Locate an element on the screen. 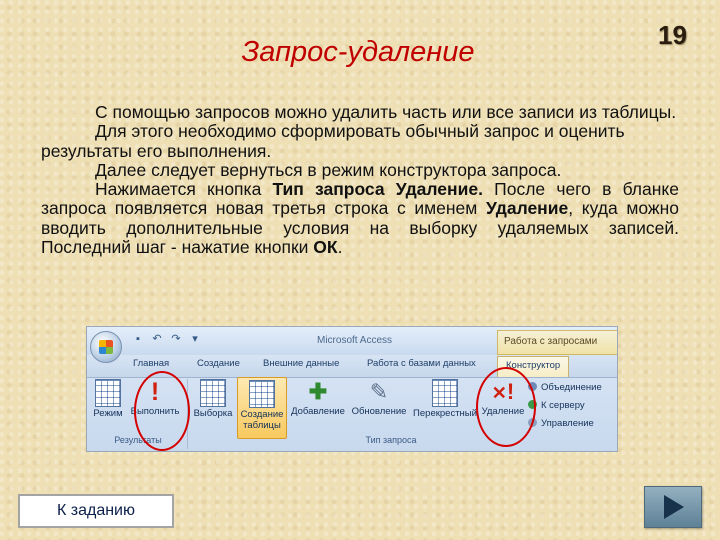  bold-term: Удаление is located at coordinates (527, 208).